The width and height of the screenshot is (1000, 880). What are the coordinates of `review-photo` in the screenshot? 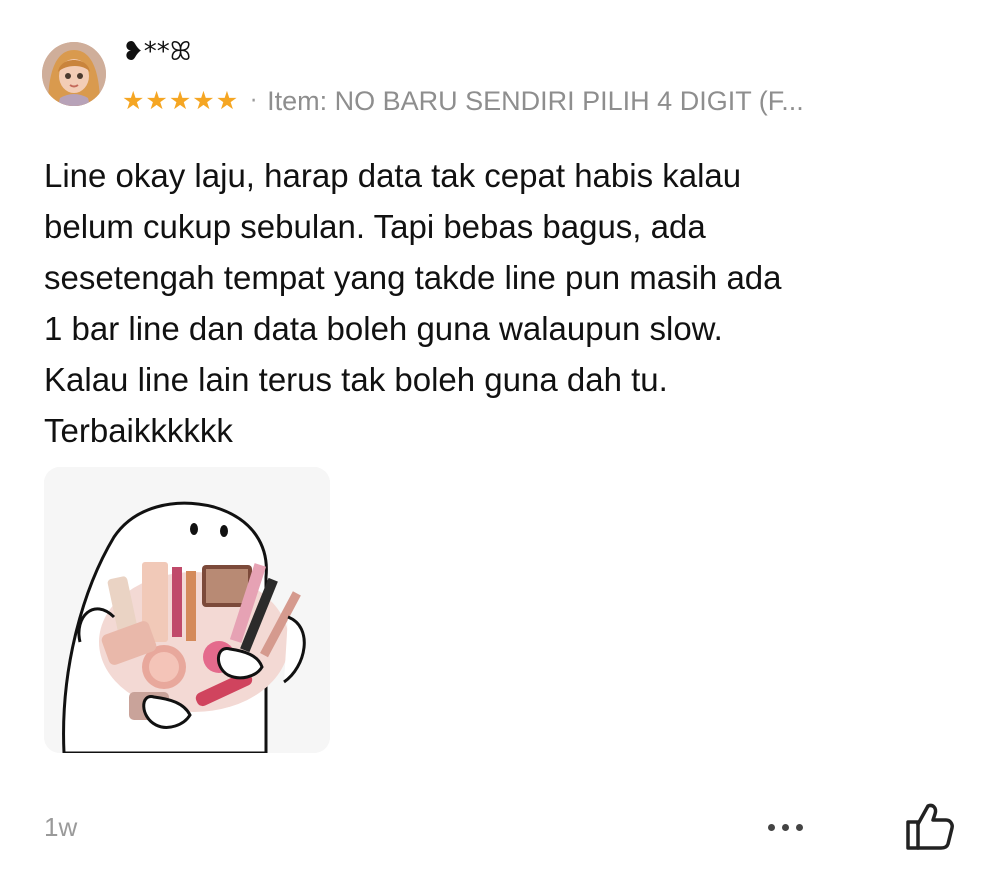 It's located at (187, 610).